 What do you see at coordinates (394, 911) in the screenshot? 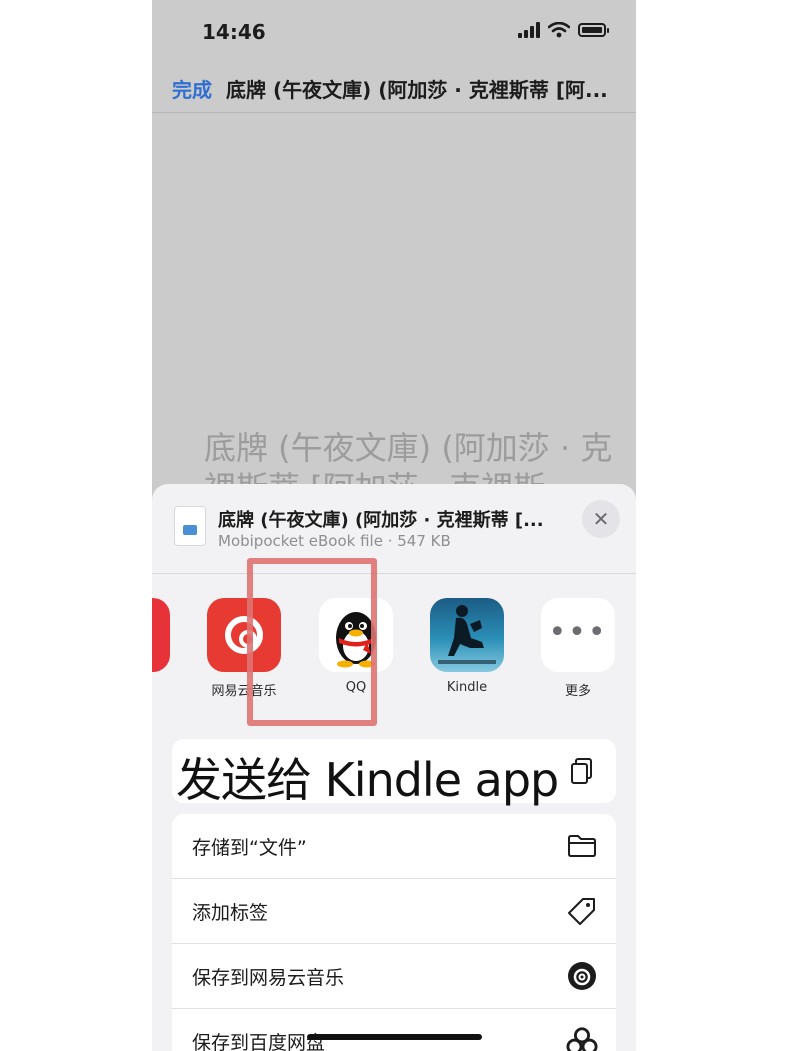
I see `action-add-tag: 添加标签` at bounding box center [394, 911].